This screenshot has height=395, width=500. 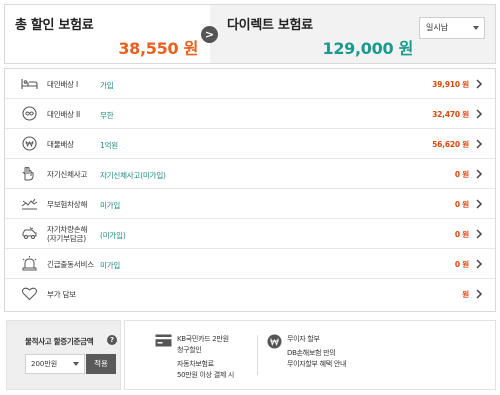 What do you see at coordinates (29, 113) in the screenshot?
I see `infinity-circle-icon` at bounding box center [29, 113].